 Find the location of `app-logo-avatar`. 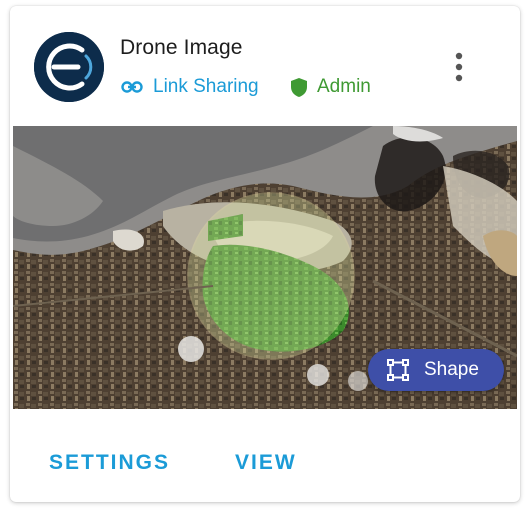

app-logo-avatar is located at coordinates (69, 67).